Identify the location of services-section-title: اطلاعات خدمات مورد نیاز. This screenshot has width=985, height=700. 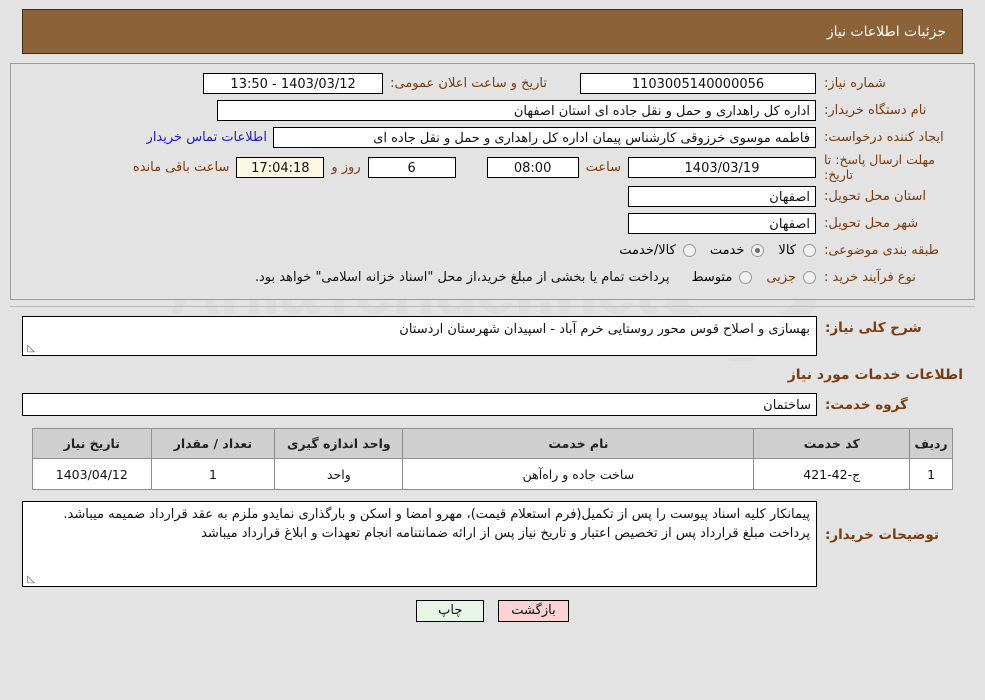
(875, 375).